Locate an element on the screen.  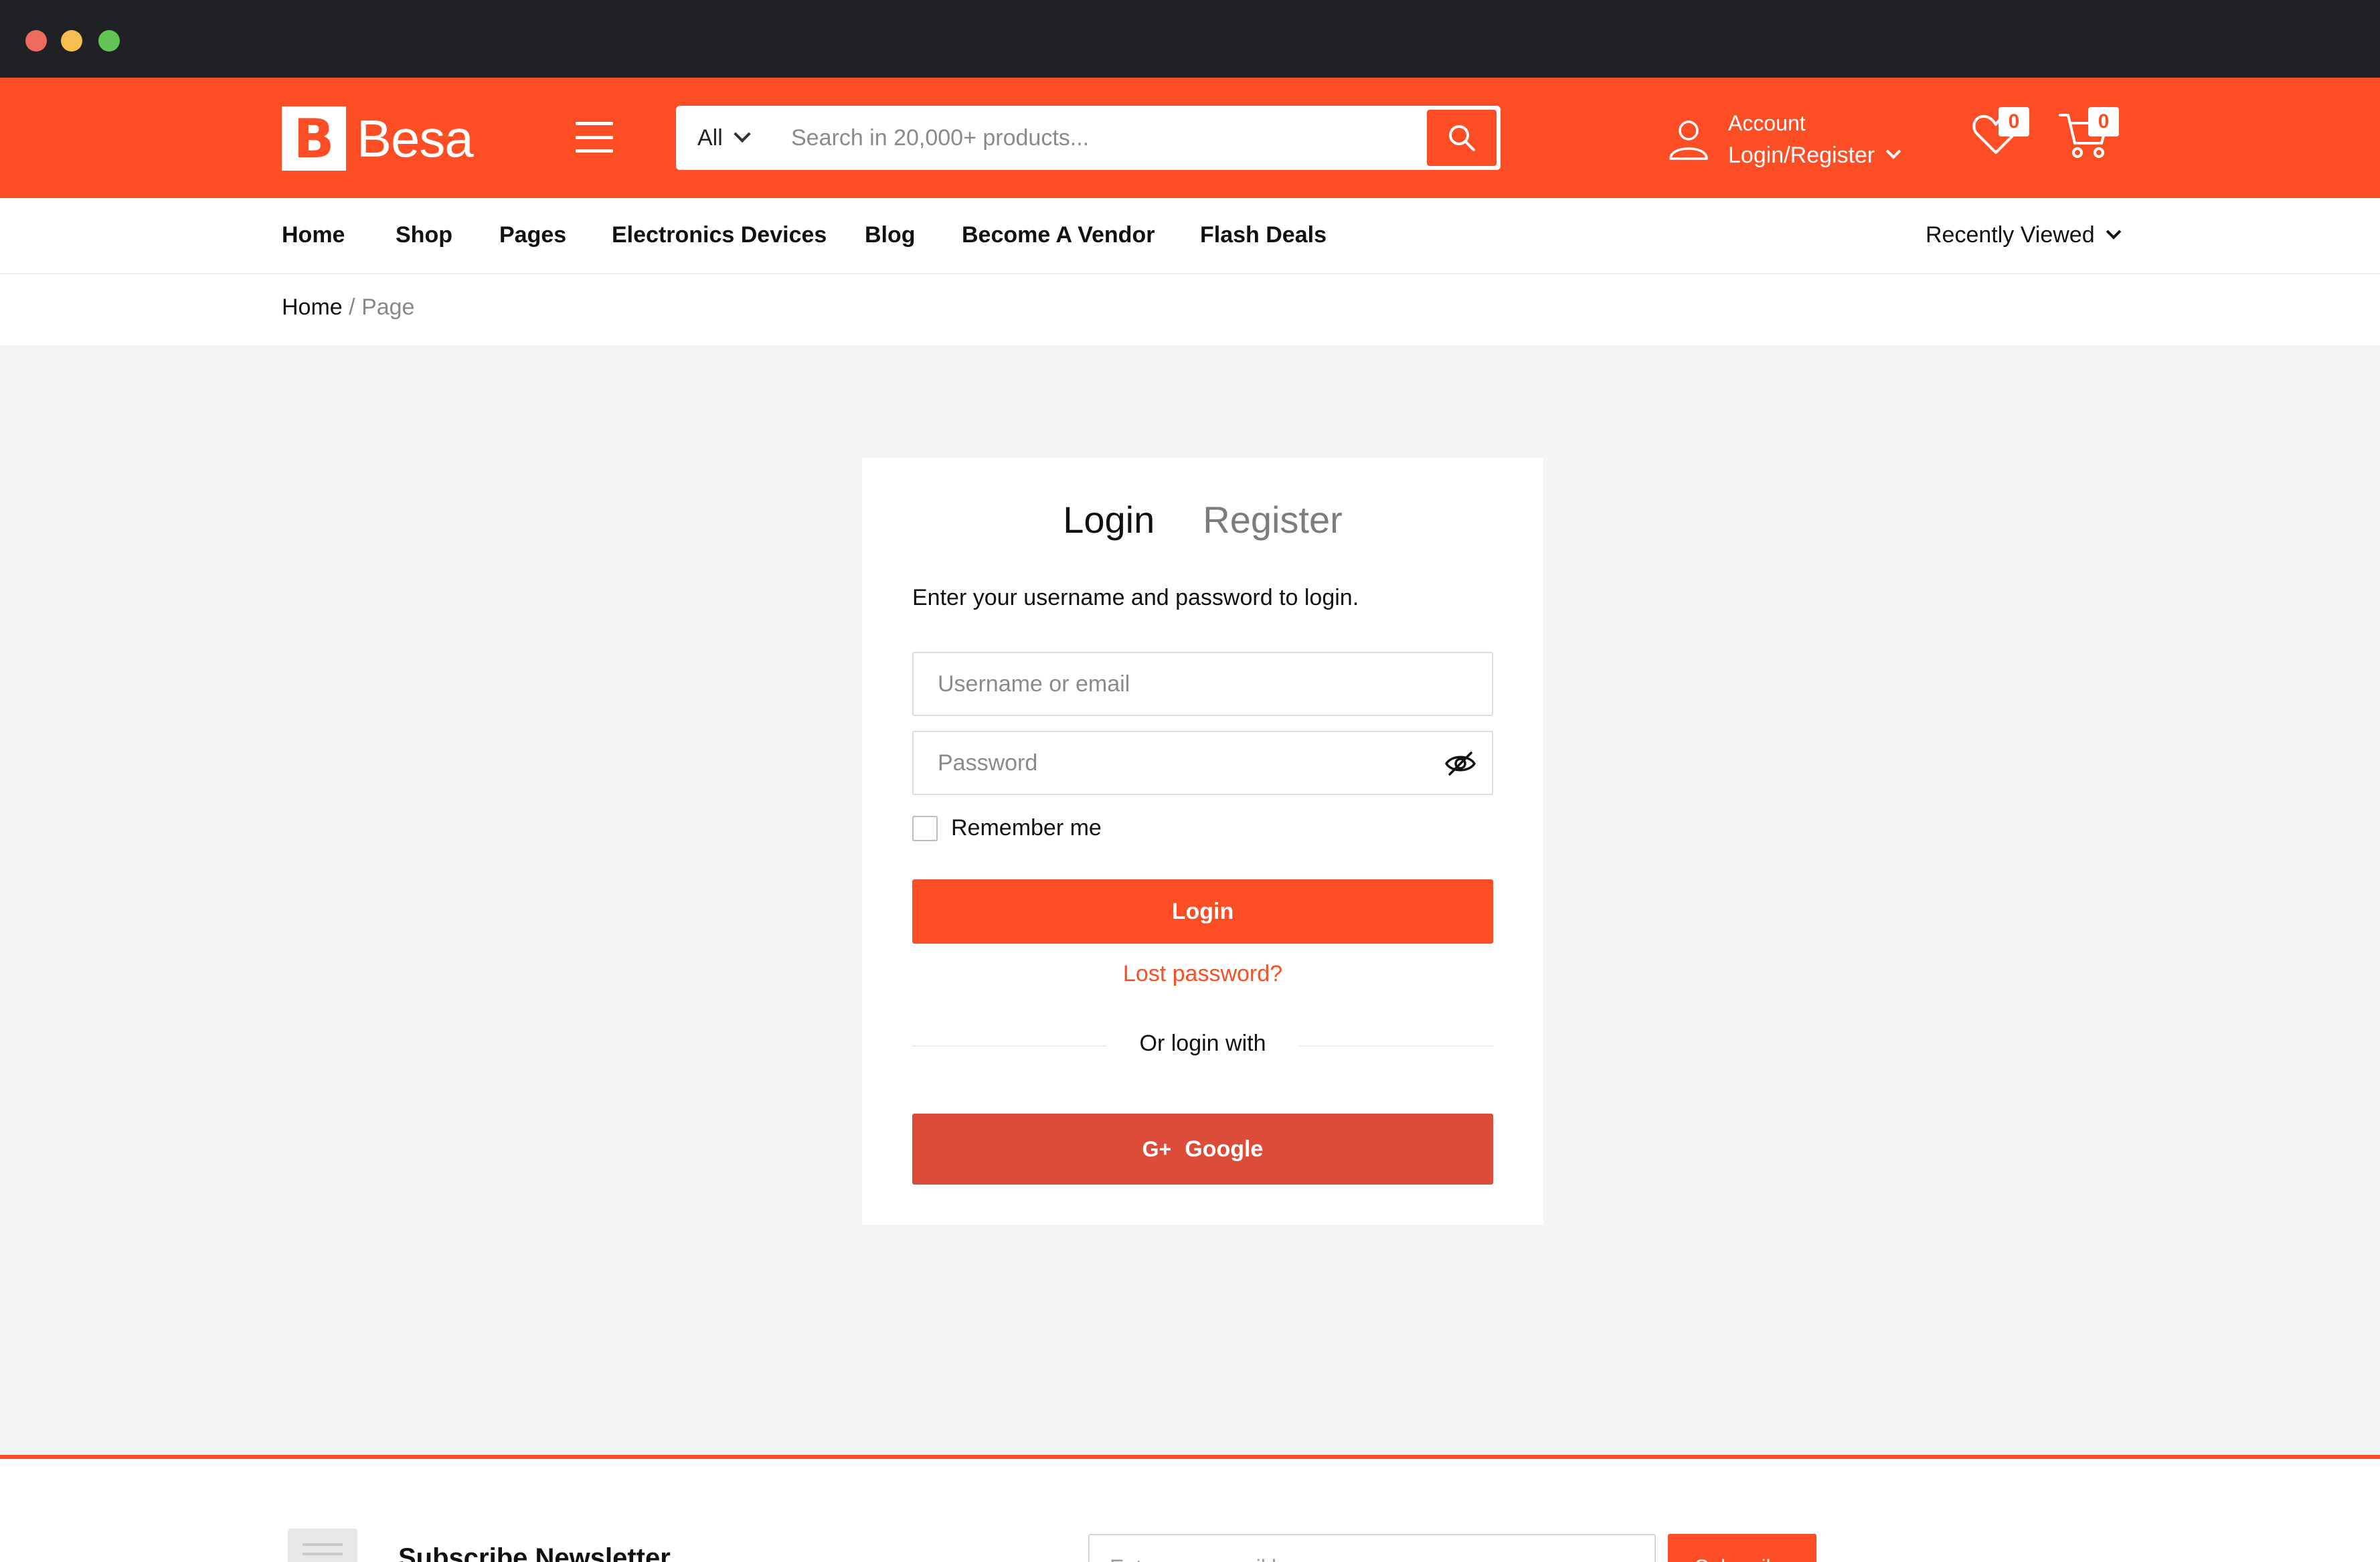
google-login-button: G+ Google is located at coordinates (1202, 1149).